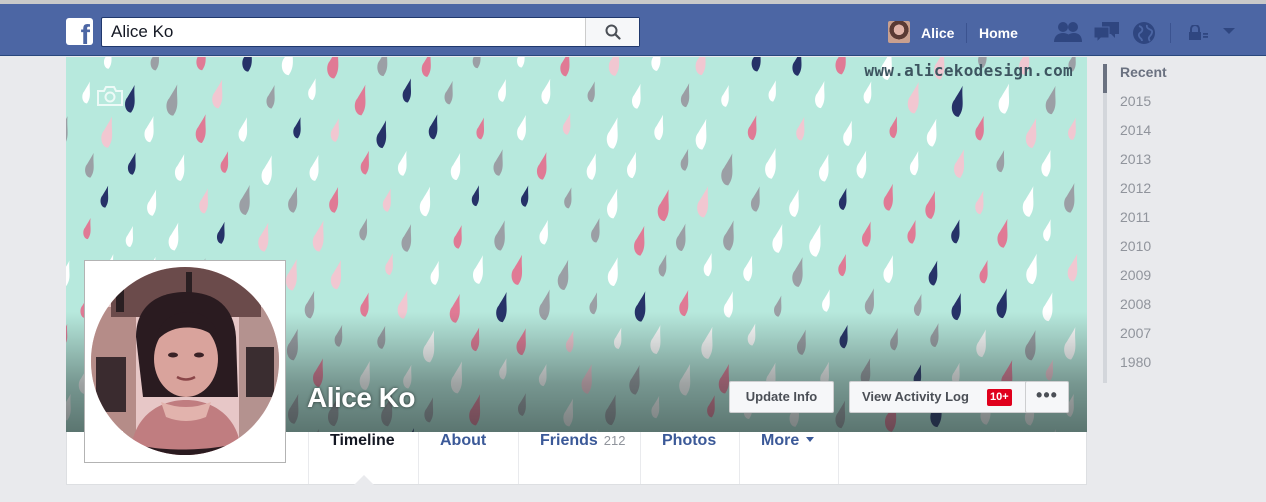 This screenshot has height=502, width=1266. I want to click on change-profile-picture-camera-icon, so click(110, 437).